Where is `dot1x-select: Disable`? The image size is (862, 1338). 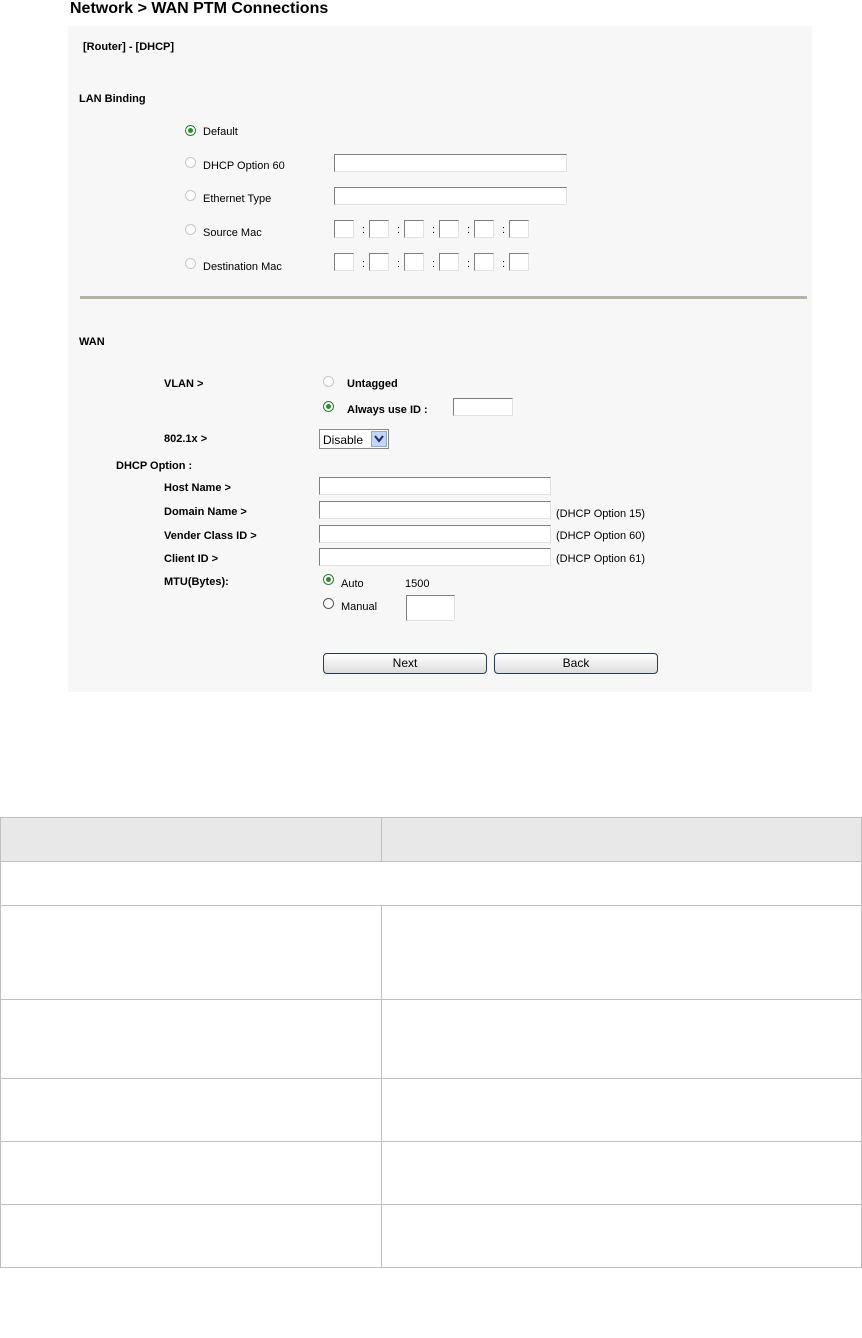 dot1x-select: Disable is located at coordinates (354, 439).